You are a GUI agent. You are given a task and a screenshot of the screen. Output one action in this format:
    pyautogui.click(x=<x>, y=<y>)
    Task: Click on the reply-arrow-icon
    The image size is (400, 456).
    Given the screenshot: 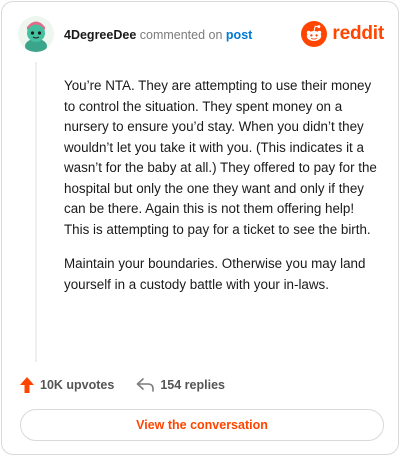 What is the action you would take?
    pyautogui.click(x=146, y=385)
    